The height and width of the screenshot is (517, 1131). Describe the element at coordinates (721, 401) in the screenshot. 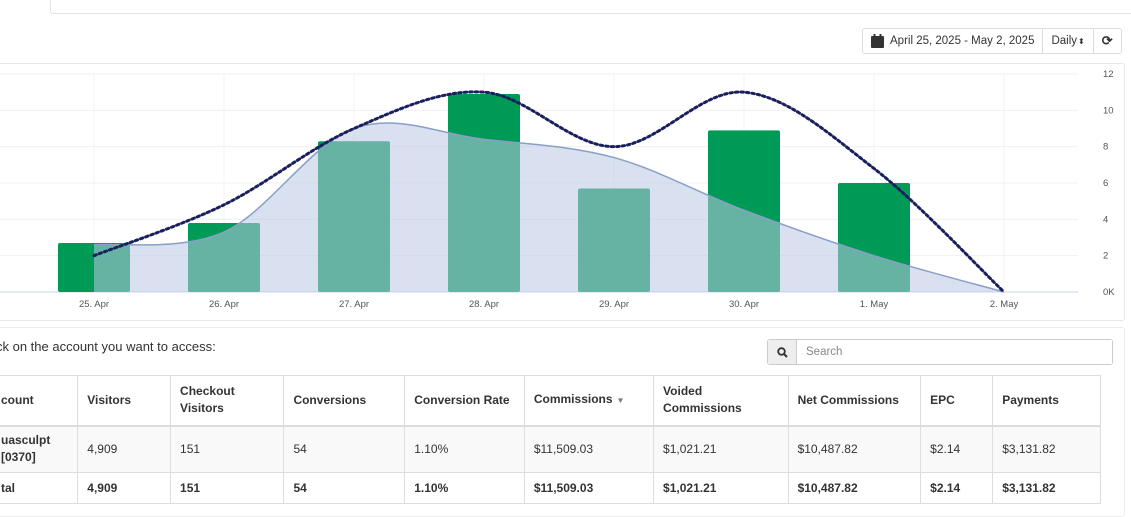

I see `col-voided-commissions: Voided Commissions` at that location.